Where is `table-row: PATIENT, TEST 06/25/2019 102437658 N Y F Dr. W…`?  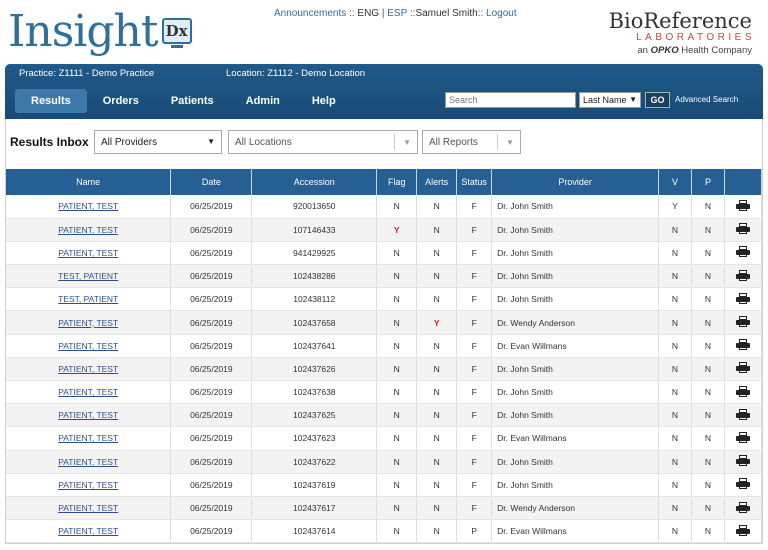
table-row: PATIENT, TEST 06/25/2019 102437658 N Y F Dr. W… is located at coordinates (384, 322).